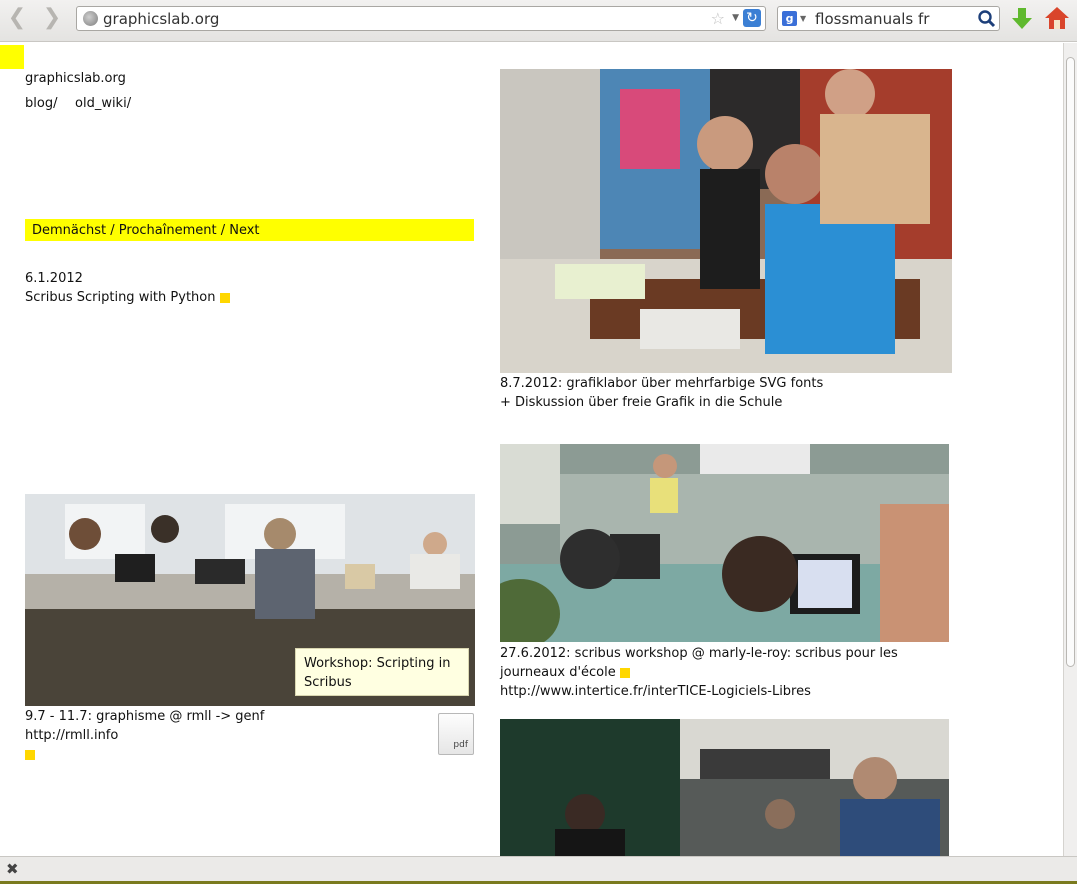 This screenshot has width=1077, height=884. What do you see at coordinates (789, 18) in the screenshot?
I see `google-icon: g` at bounding box center [789, 18].